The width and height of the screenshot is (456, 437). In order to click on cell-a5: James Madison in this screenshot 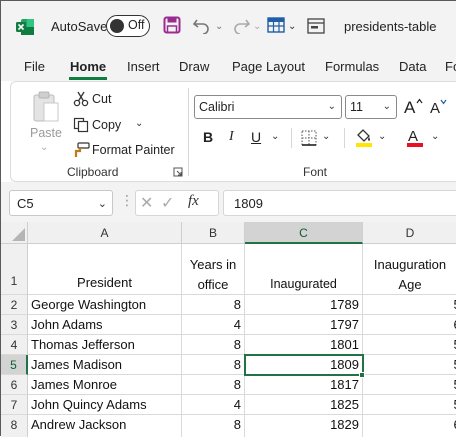, I will do `click(105, 365)`.